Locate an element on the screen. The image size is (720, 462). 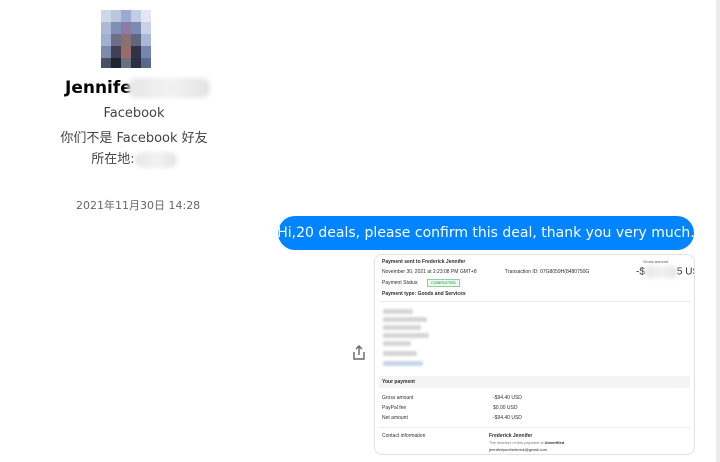
payment-type: Payment type: Goods and Services is located at coordinates (424, 294).